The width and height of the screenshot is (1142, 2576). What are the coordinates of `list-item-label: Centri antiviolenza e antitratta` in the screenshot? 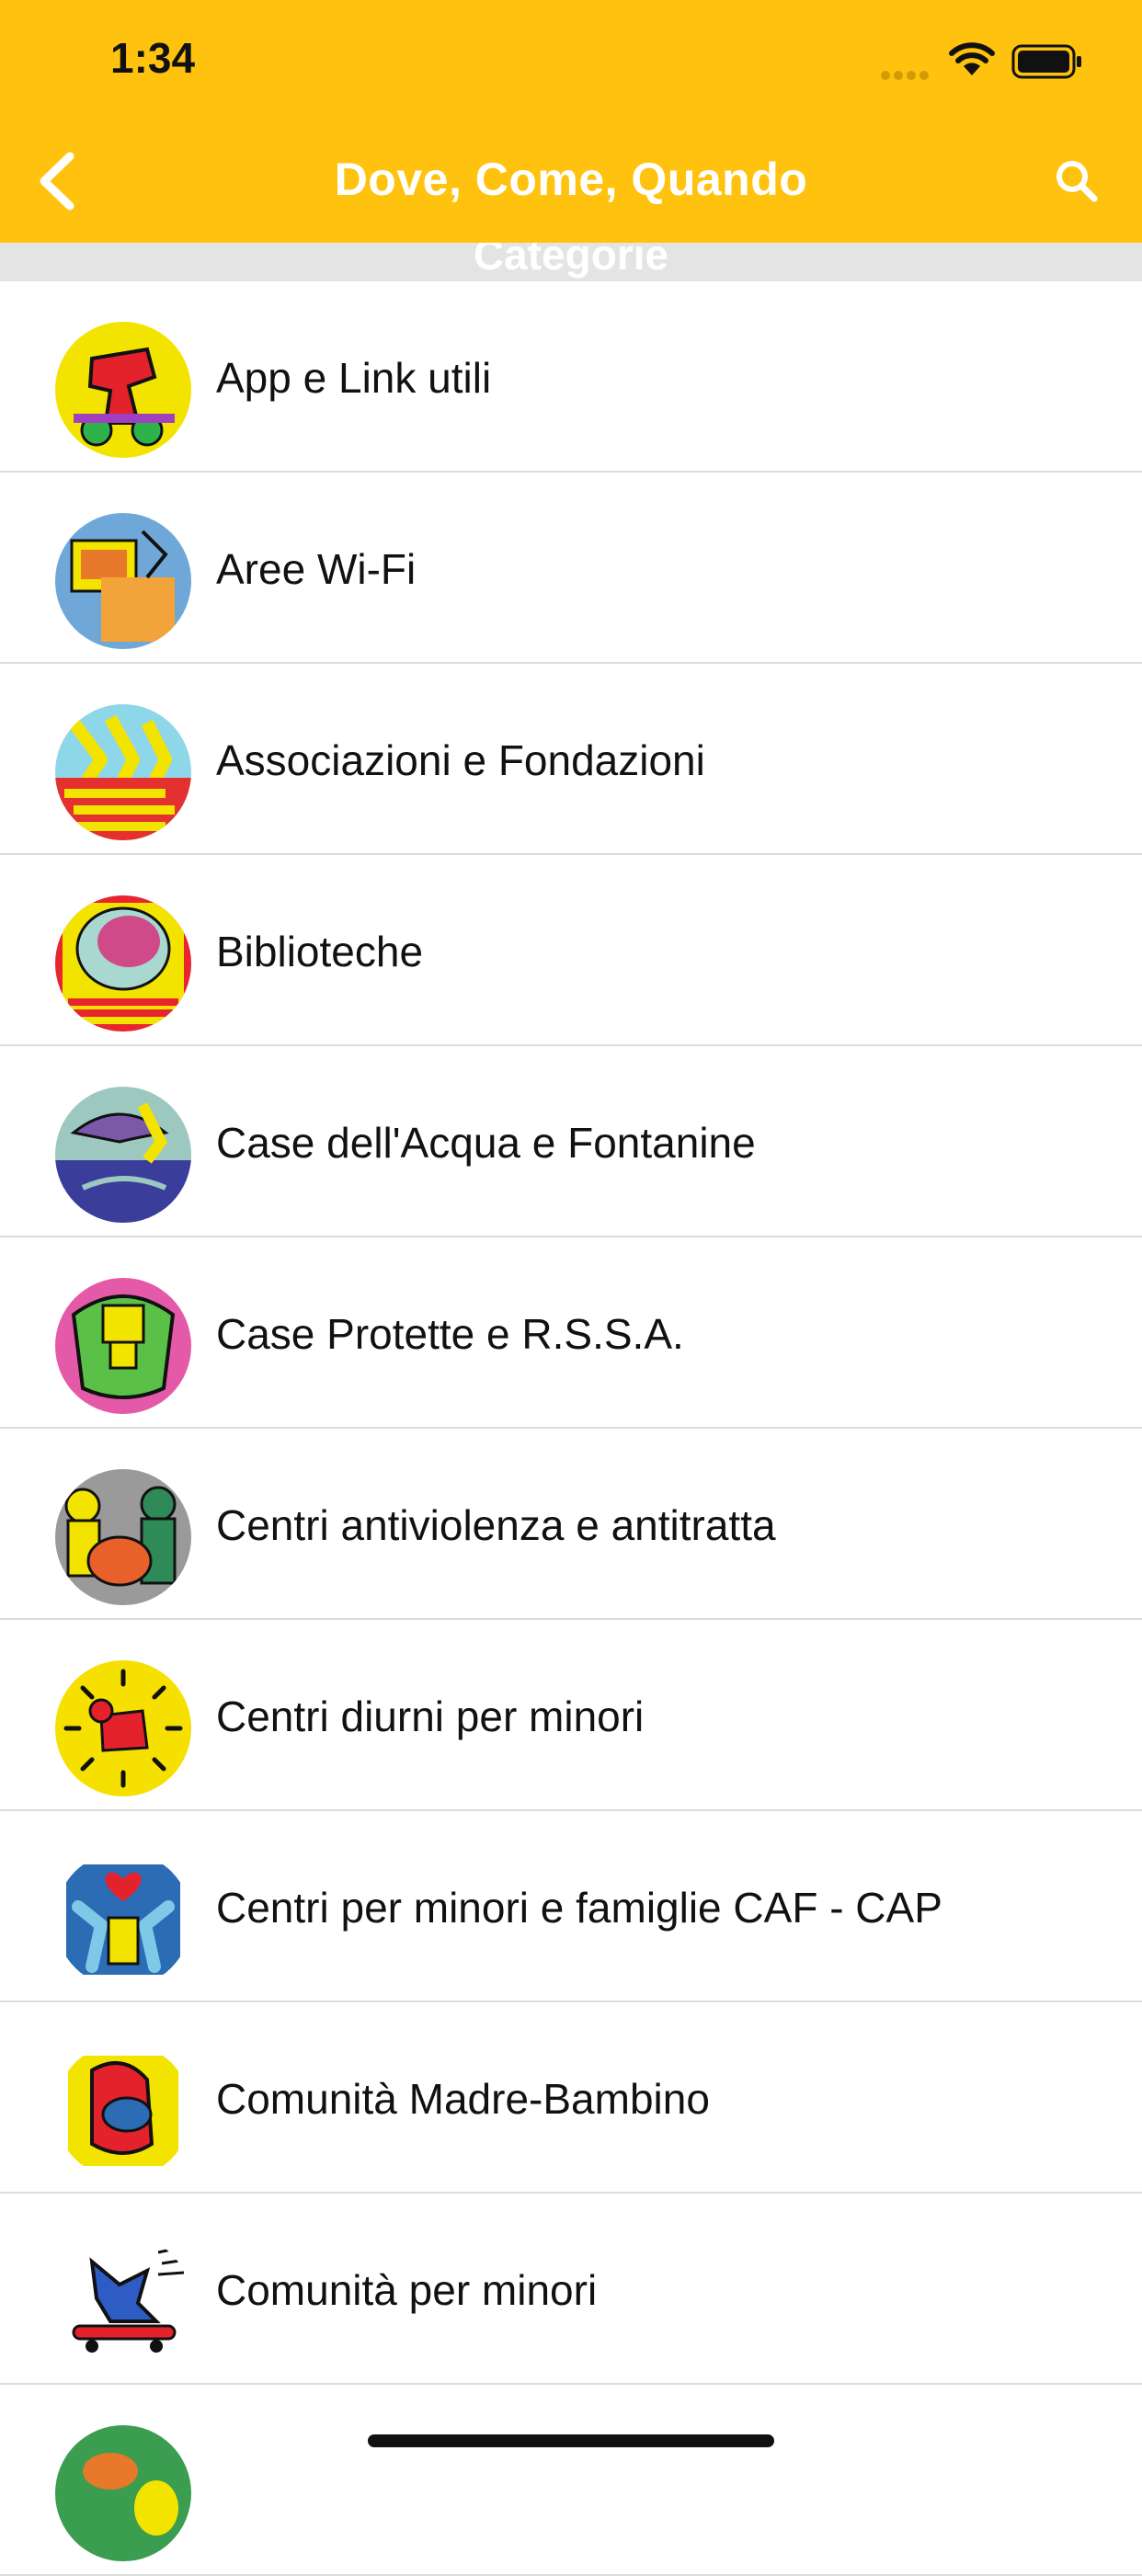 It's located at (496, 1525).